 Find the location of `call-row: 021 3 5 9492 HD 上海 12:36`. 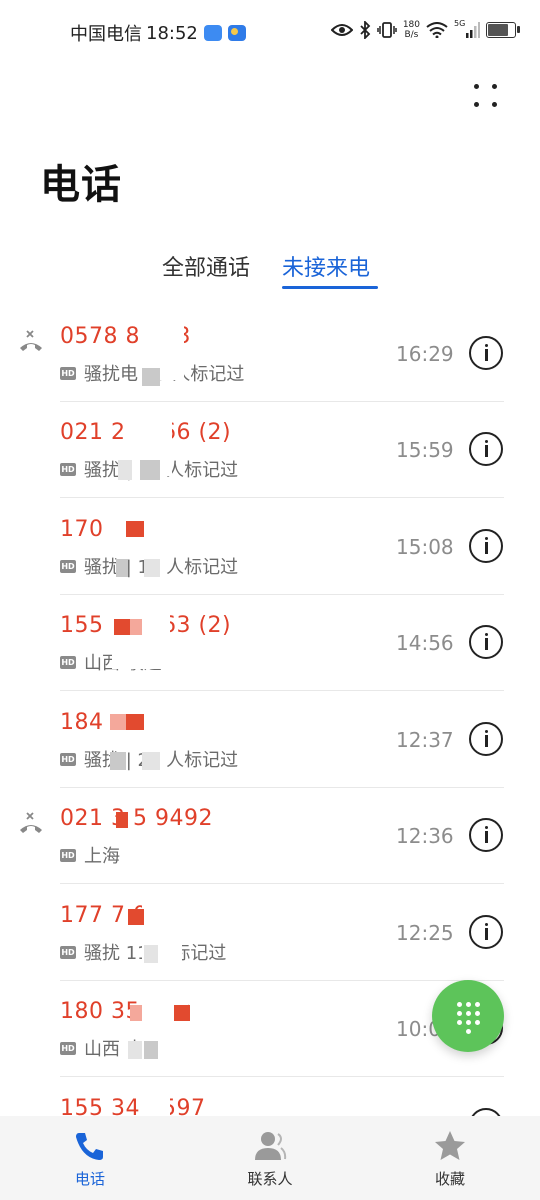

call-row: 021 3 5 9492 HD 上海 12:36 is located at coordinates (270, 836).